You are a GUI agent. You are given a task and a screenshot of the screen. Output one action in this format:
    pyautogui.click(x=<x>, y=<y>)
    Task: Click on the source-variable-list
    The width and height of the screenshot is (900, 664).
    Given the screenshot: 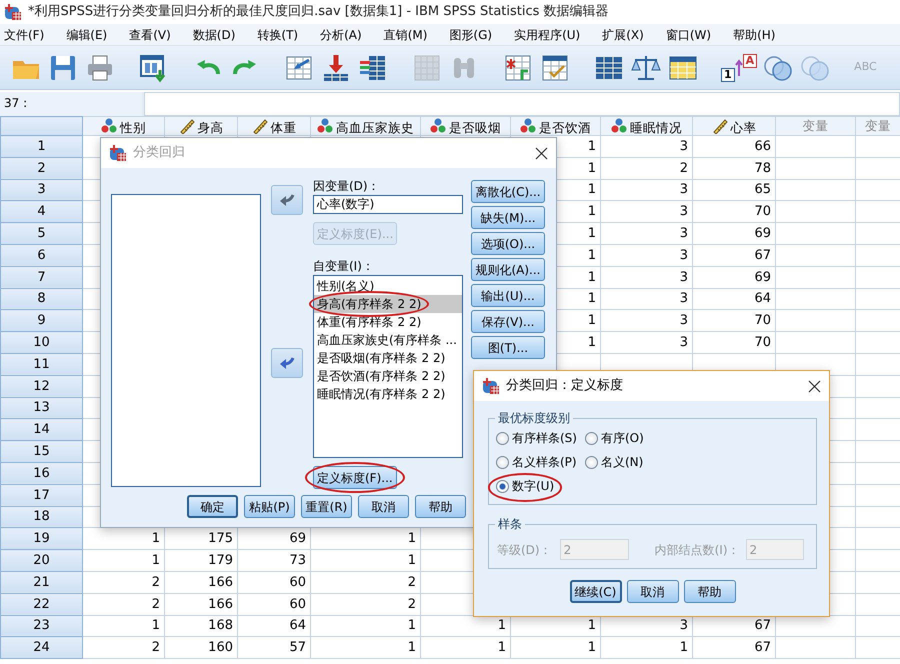 What is the action you would take?
    pyautogui.click(x=186, y=340)
    